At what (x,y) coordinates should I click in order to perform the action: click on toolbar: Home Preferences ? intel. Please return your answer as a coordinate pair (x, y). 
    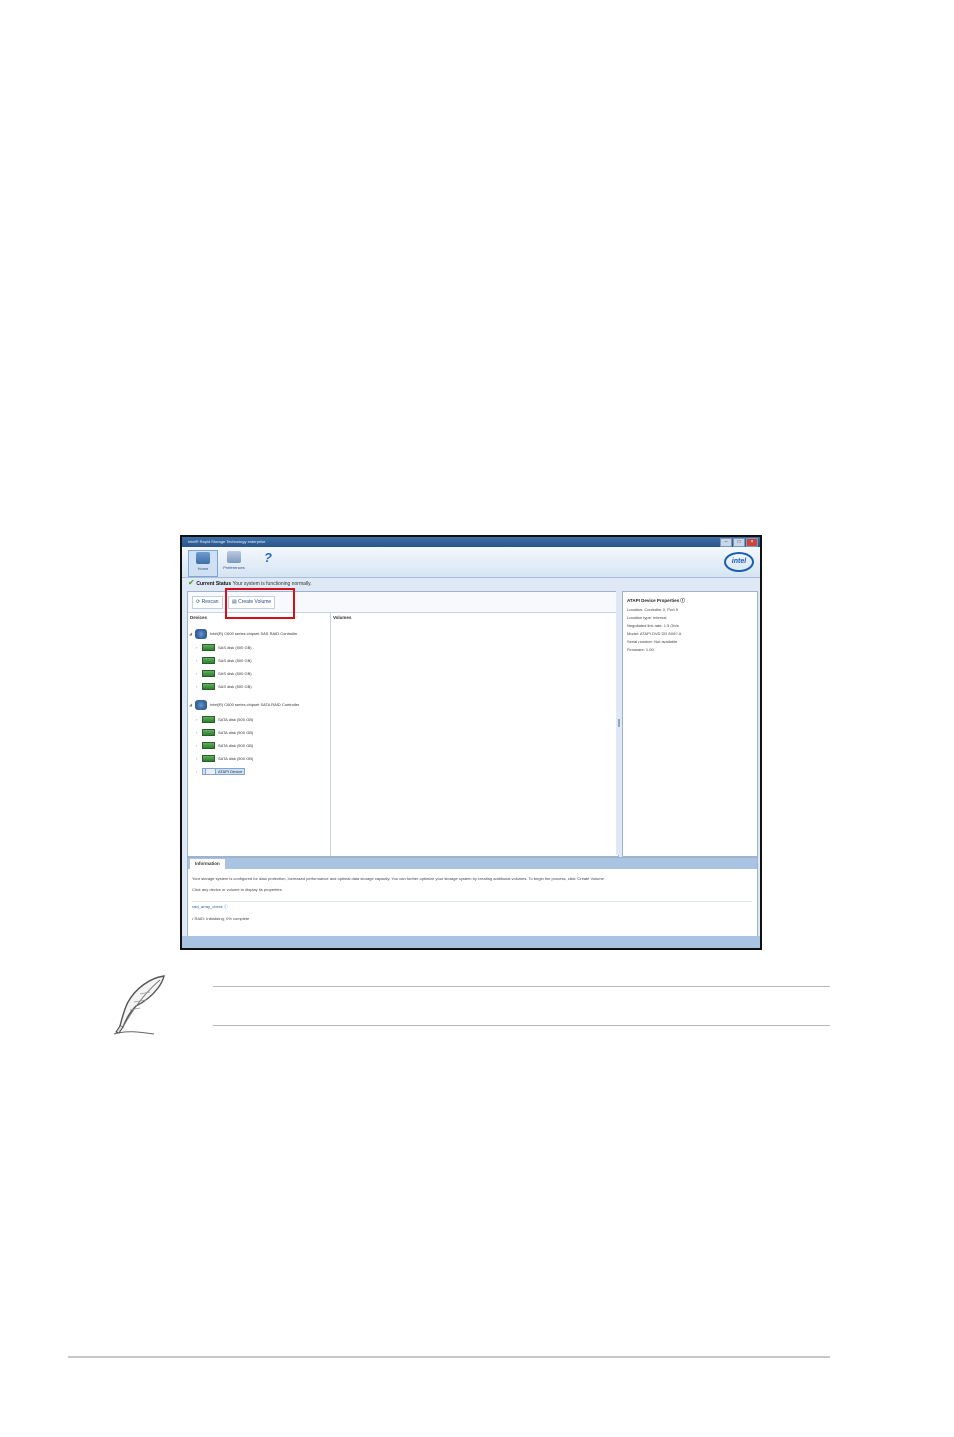
    Looking at the image, I should click on (471, 562).